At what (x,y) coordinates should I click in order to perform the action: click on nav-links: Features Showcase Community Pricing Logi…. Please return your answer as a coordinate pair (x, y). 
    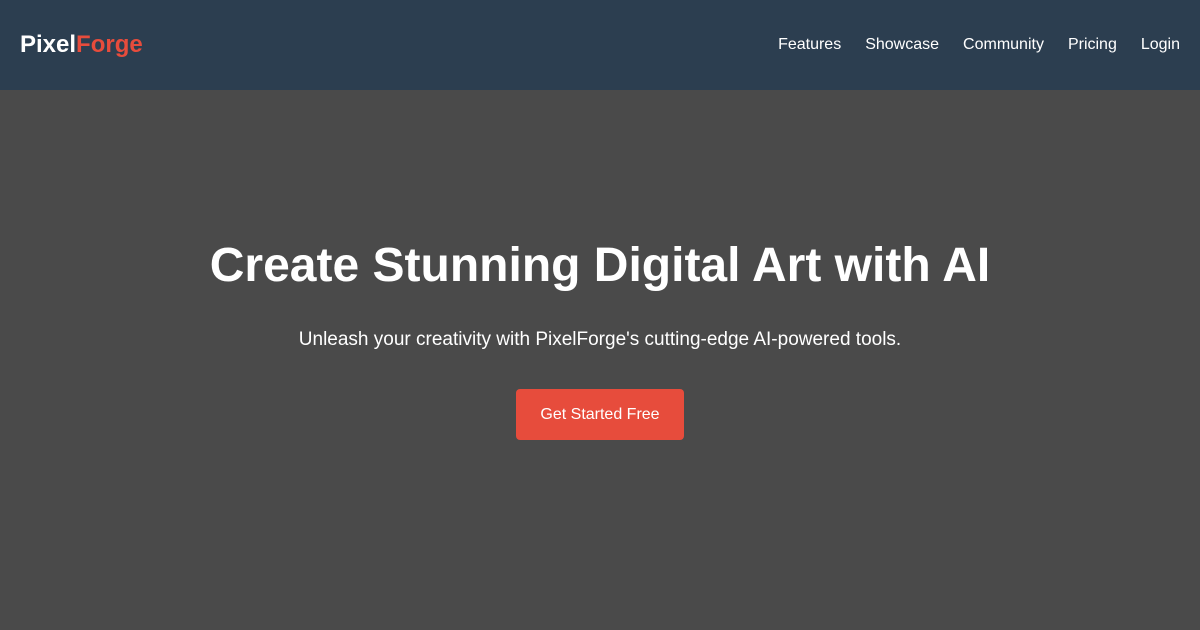
    Looking at the image, I should click on (979, 45).